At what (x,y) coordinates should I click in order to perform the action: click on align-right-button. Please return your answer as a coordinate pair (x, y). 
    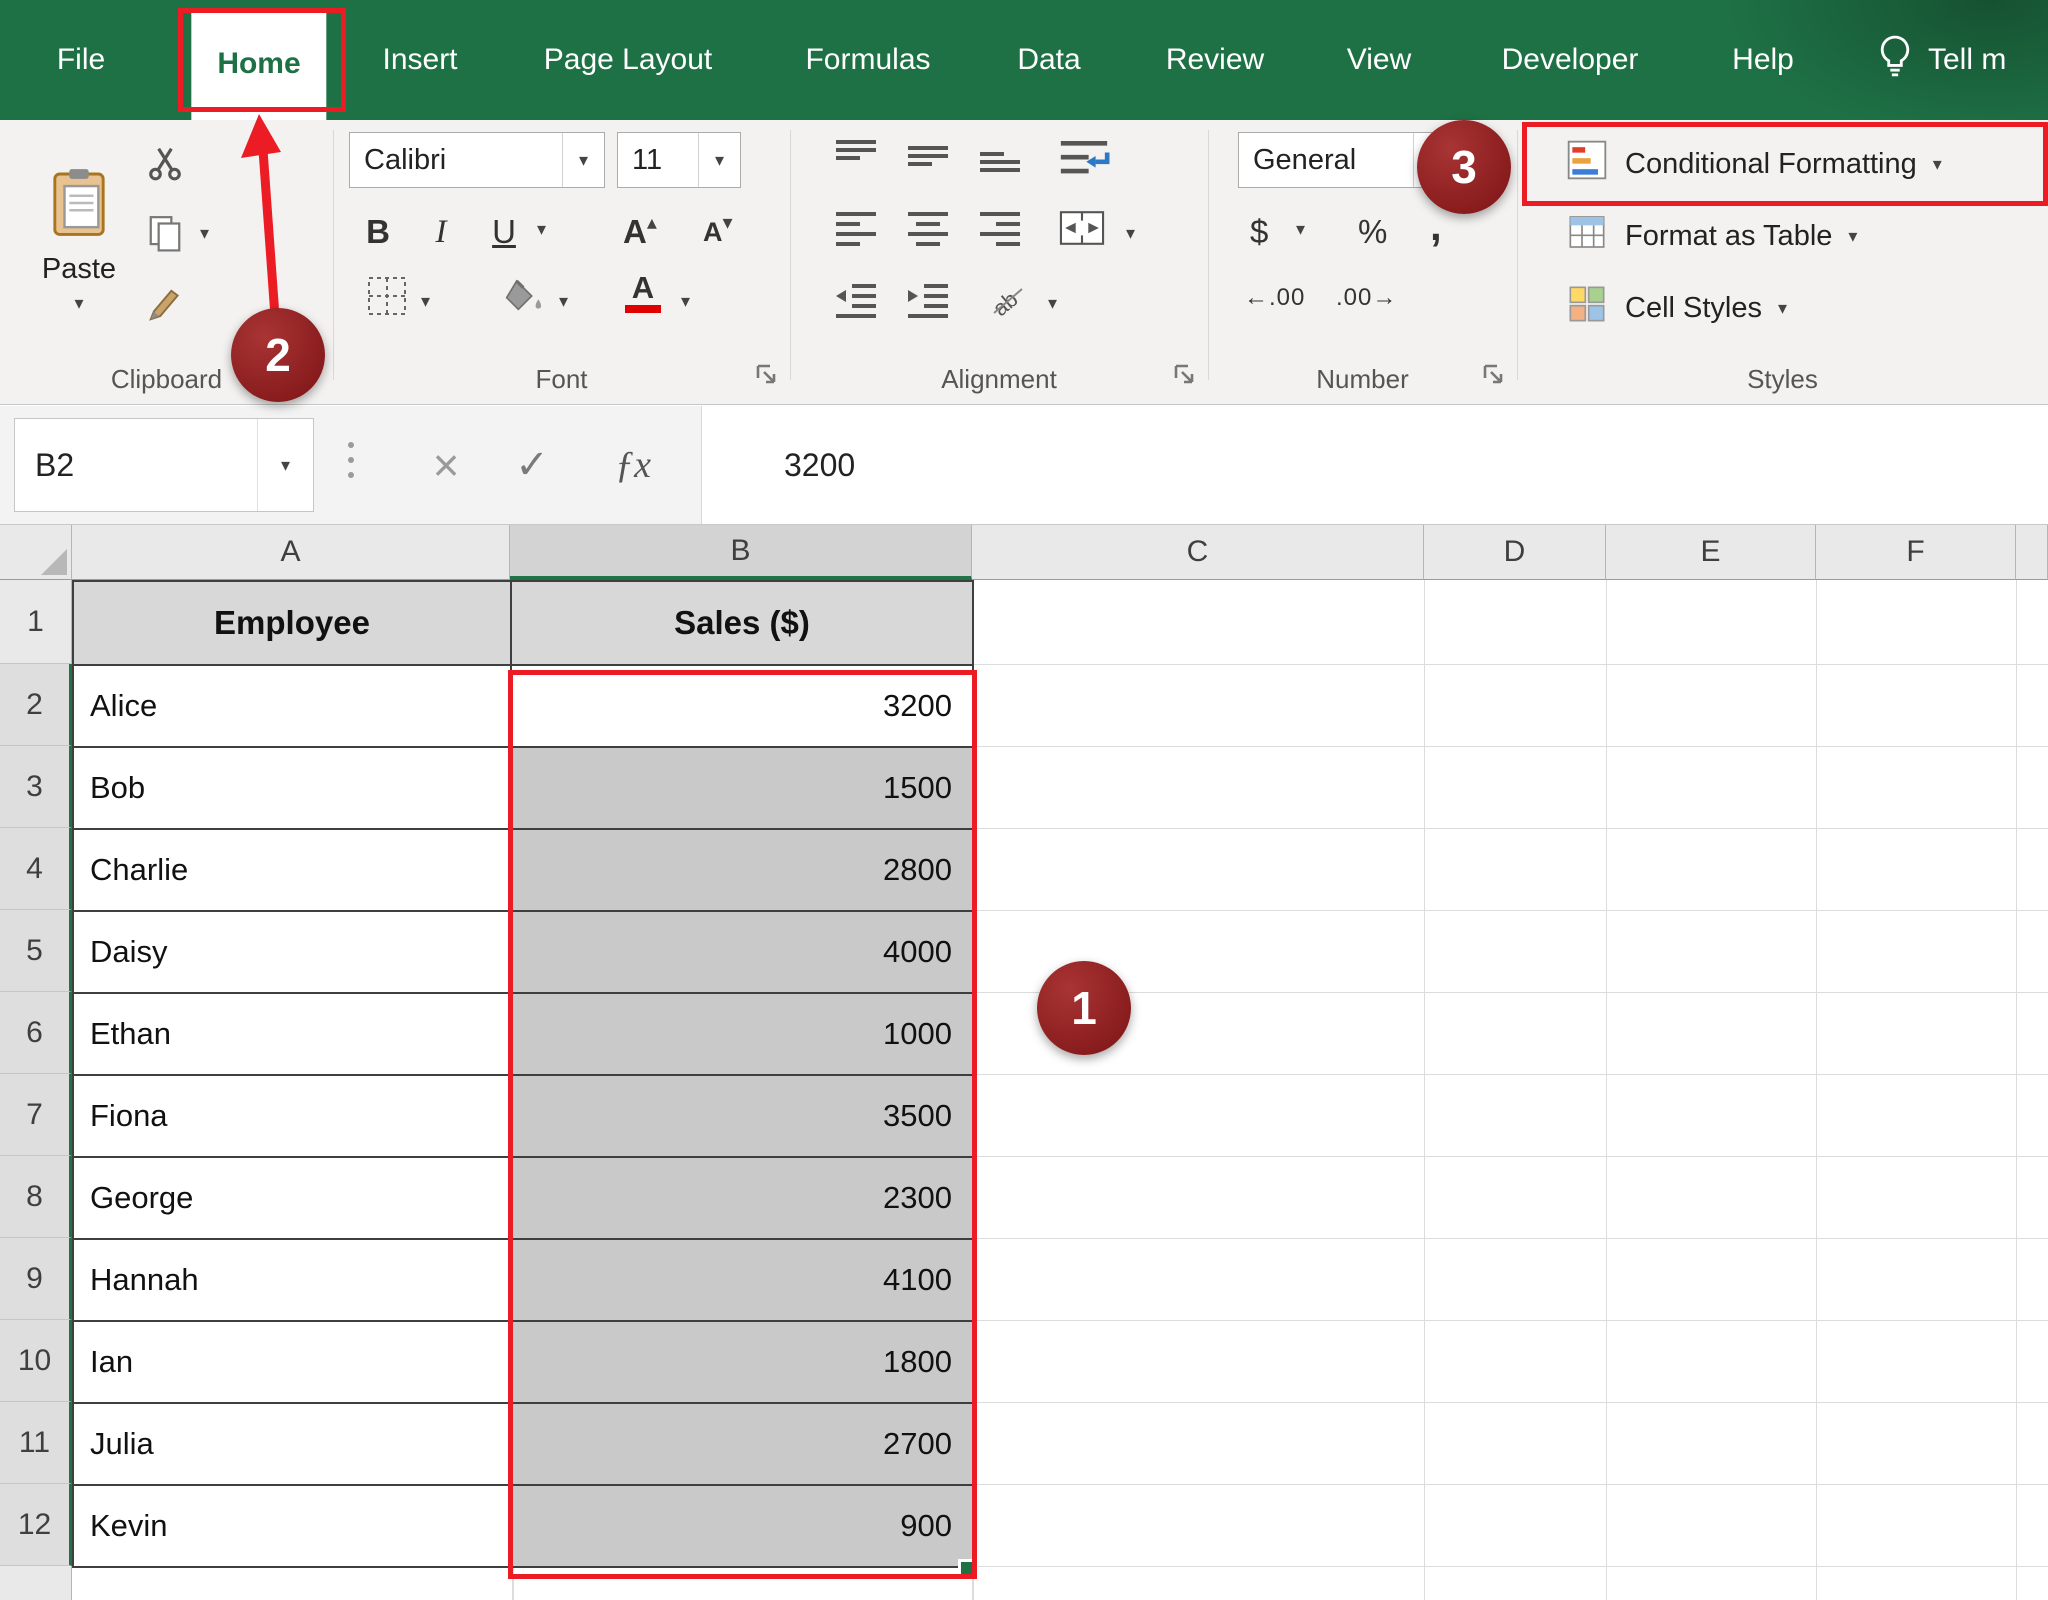
    Looking at the image, I should click on (1000, 229).